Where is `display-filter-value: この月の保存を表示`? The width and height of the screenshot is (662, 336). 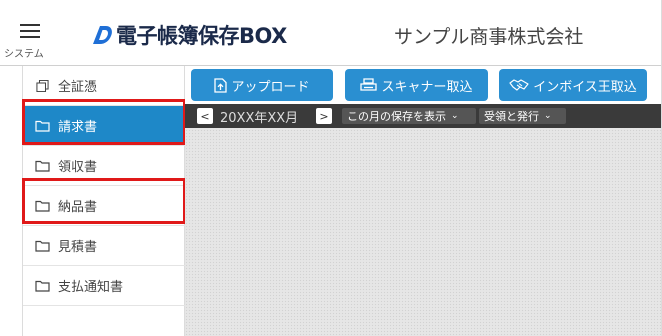 display-filter-value: この月の保存を表示 is located at coordinates (396, 116).